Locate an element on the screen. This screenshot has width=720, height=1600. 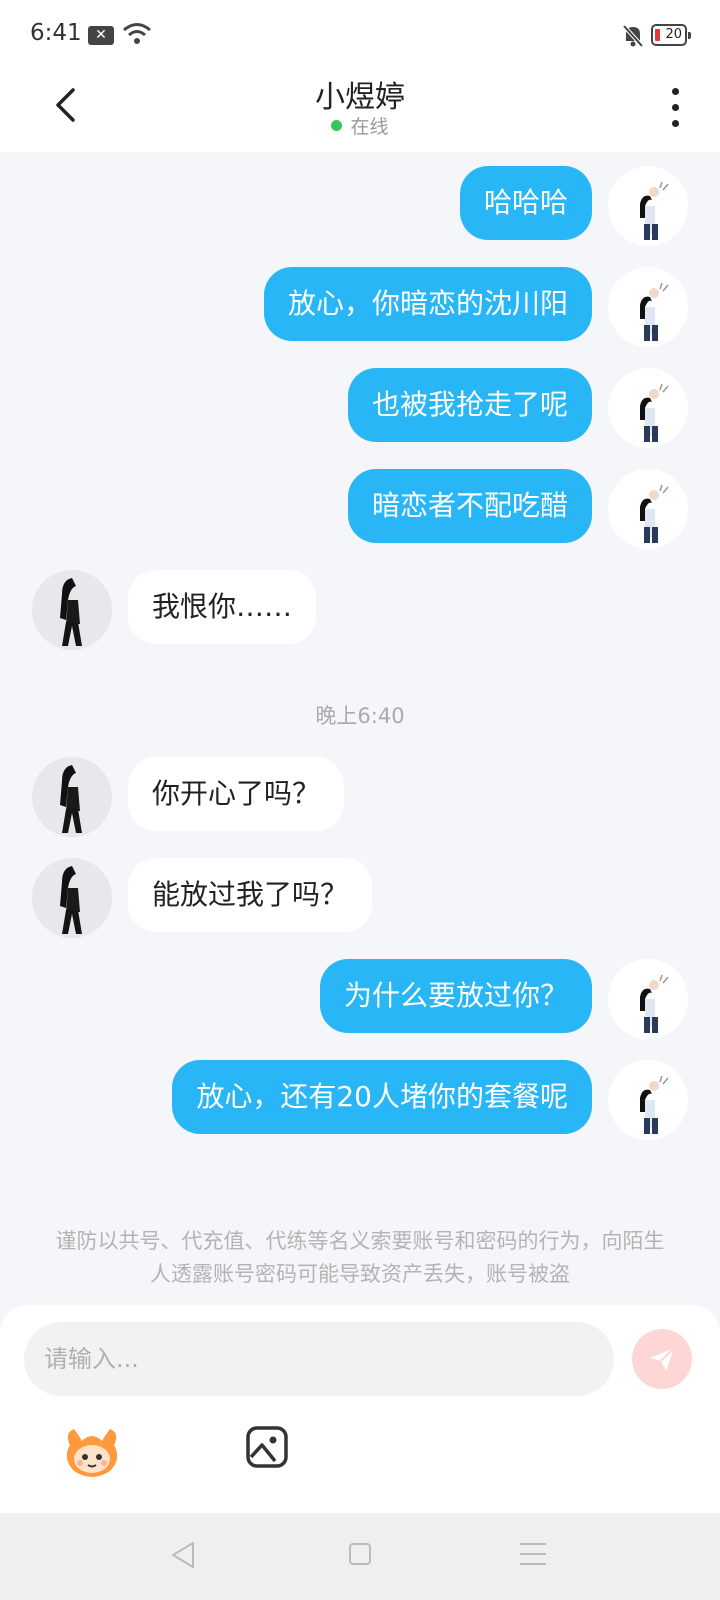
message-bubble: 能放过我了吗？ is located at coordinates (250, 895).